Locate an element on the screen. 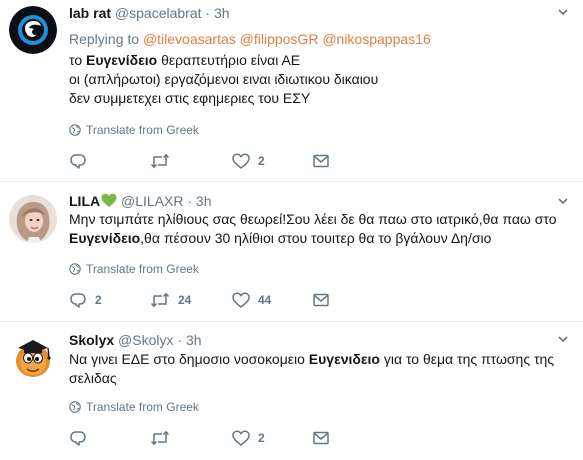  tweet-text-line: δεν συμμετεχει στις εφημεριες του ΕΣΥ is located at coordinates (319, 98).